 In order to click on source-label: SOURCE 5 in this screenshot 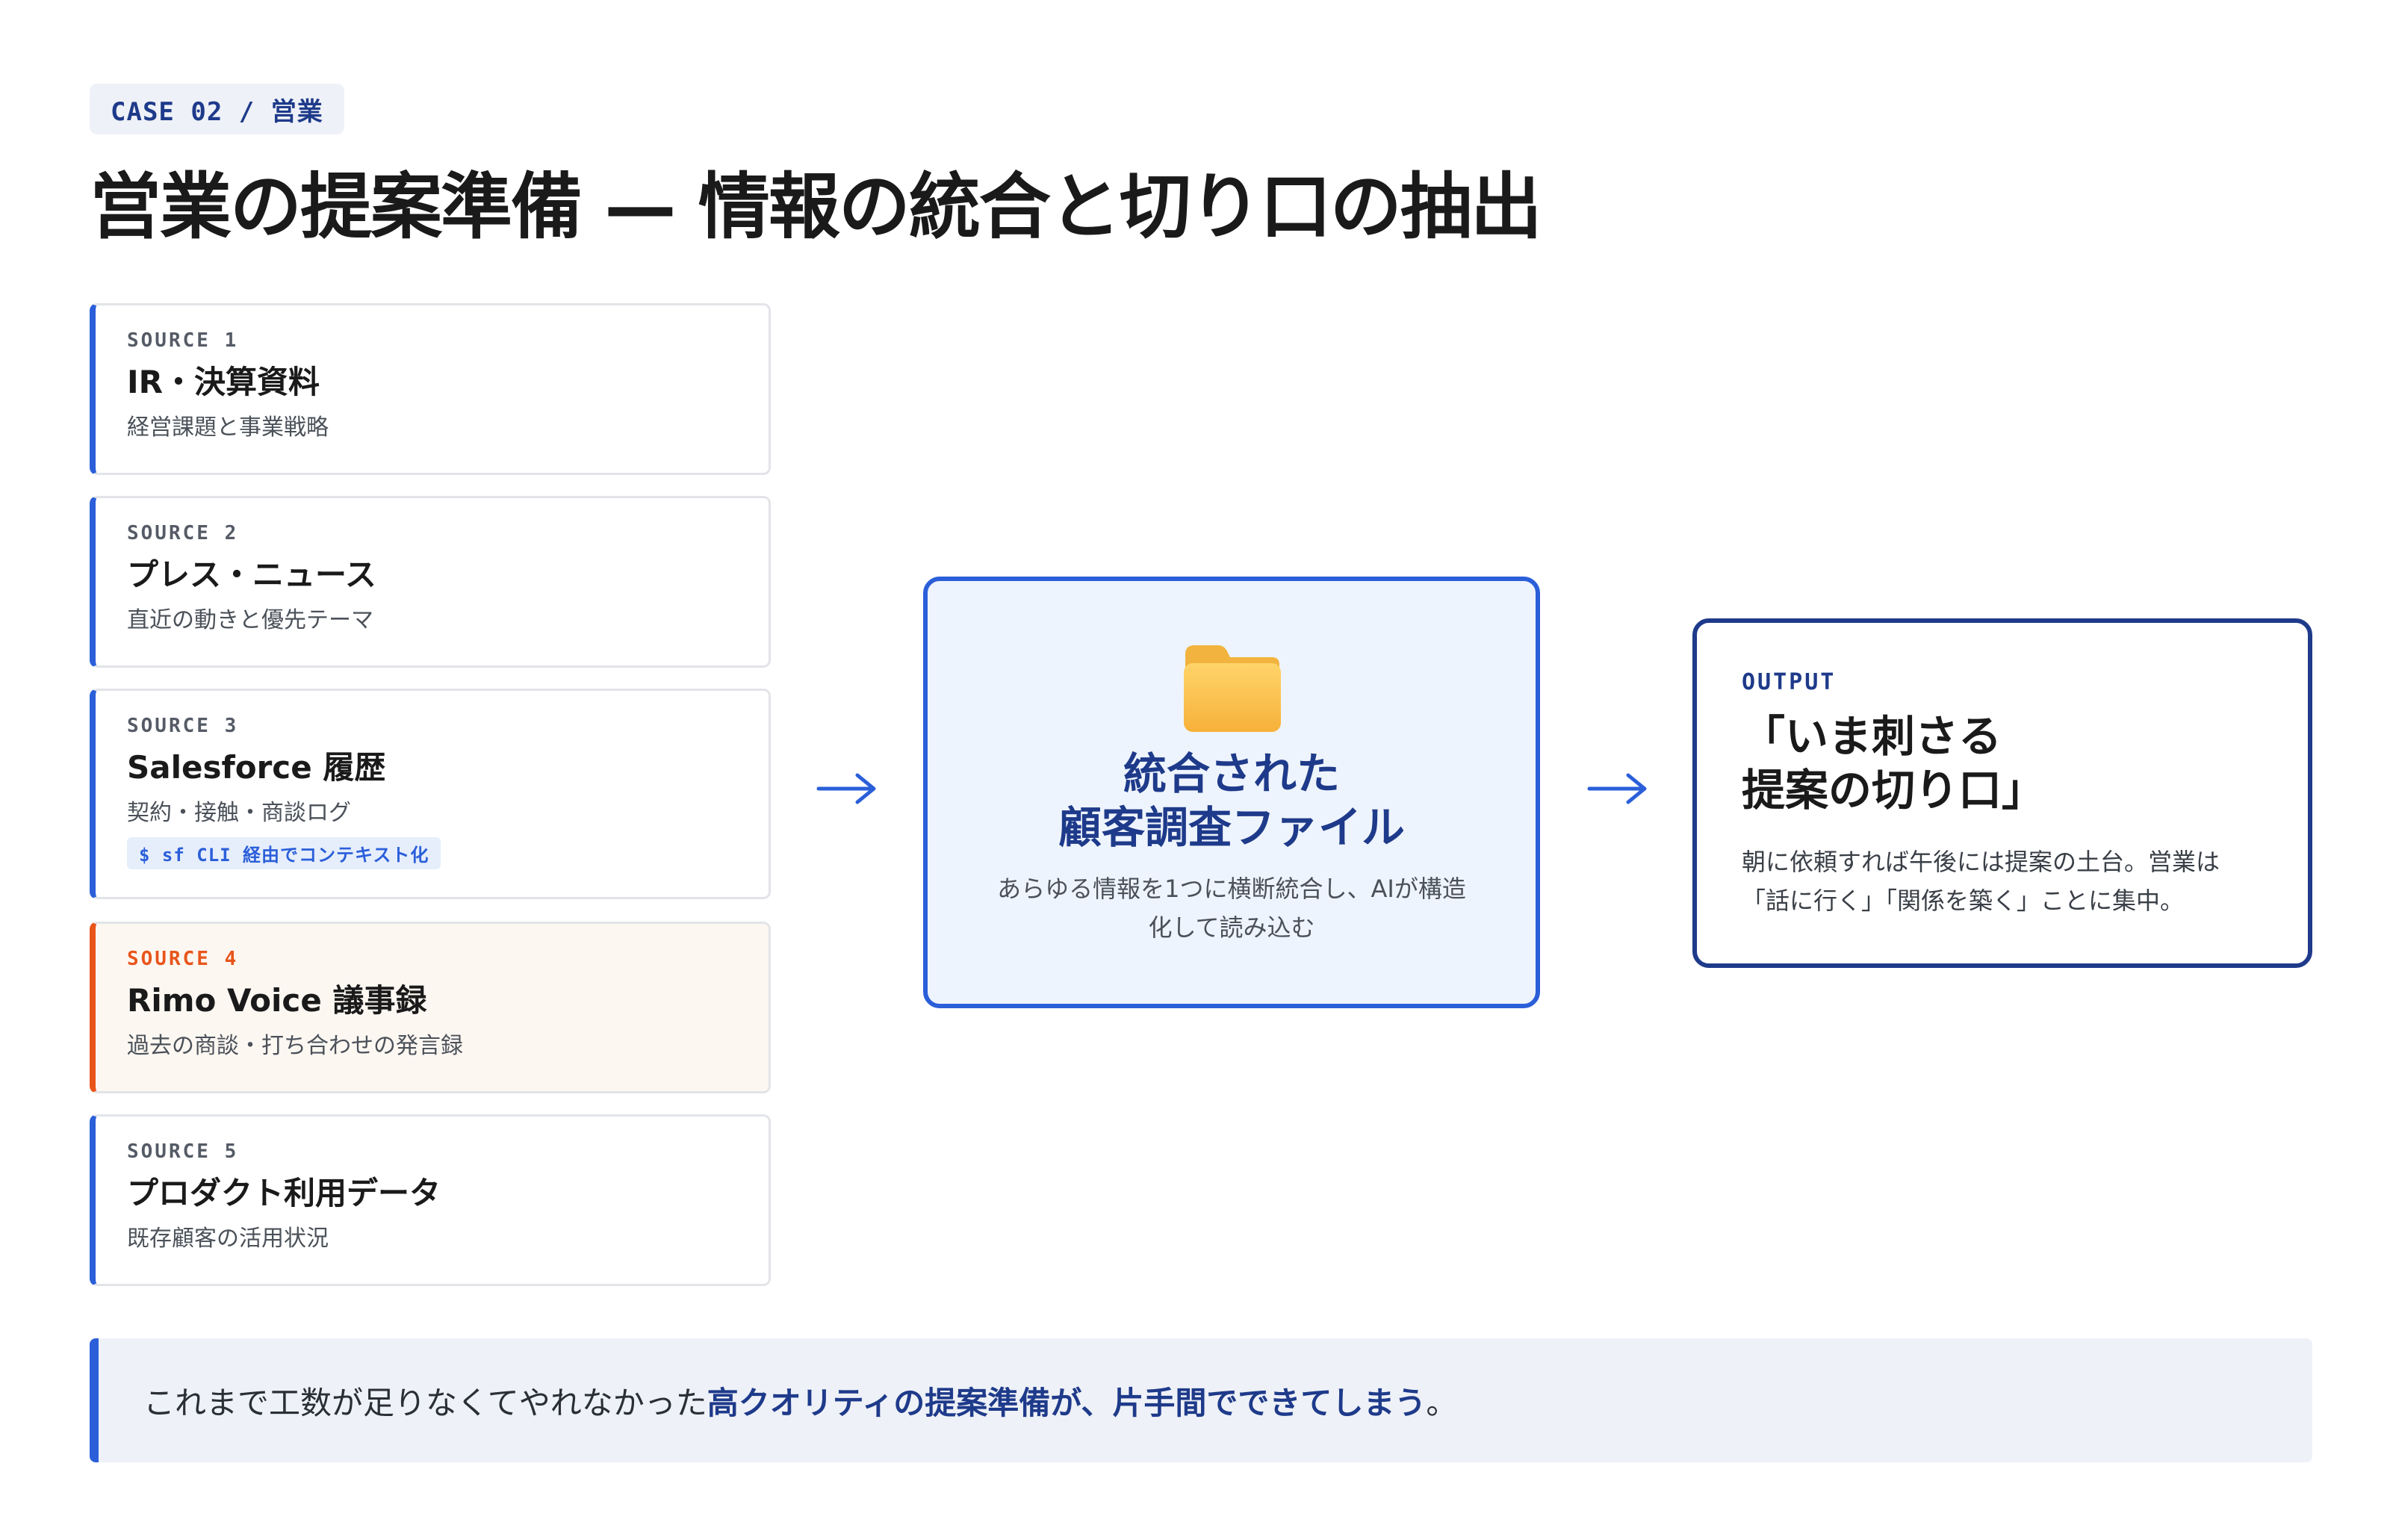, I will do `click(183, 1151)`.